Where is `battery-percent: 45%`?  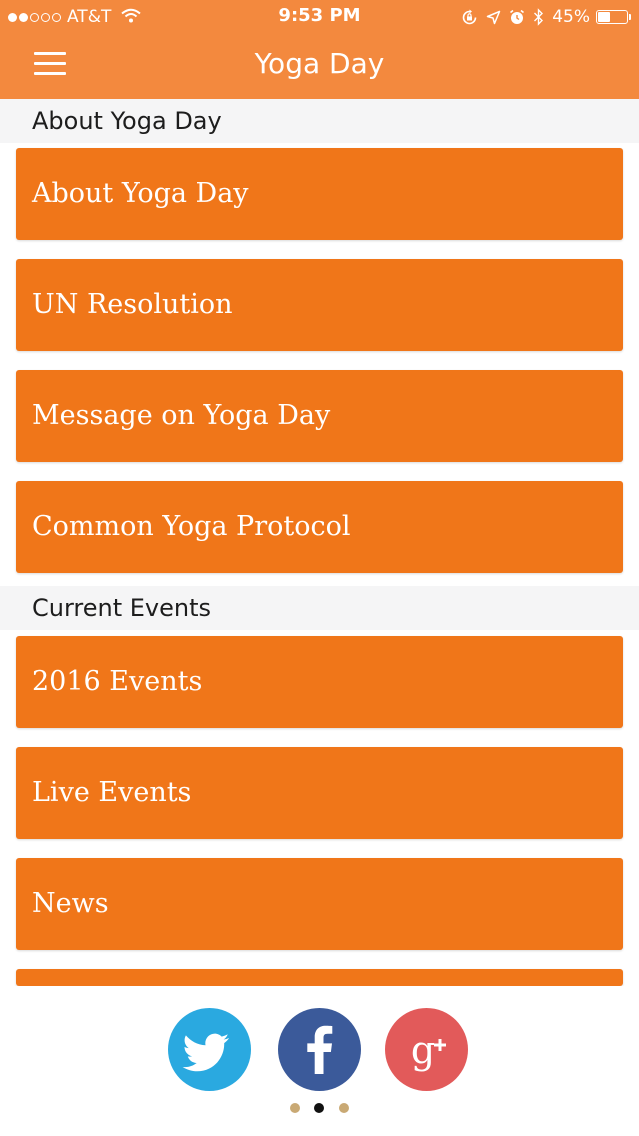 battery-percent: 45% is located at coordinates (571, 17).